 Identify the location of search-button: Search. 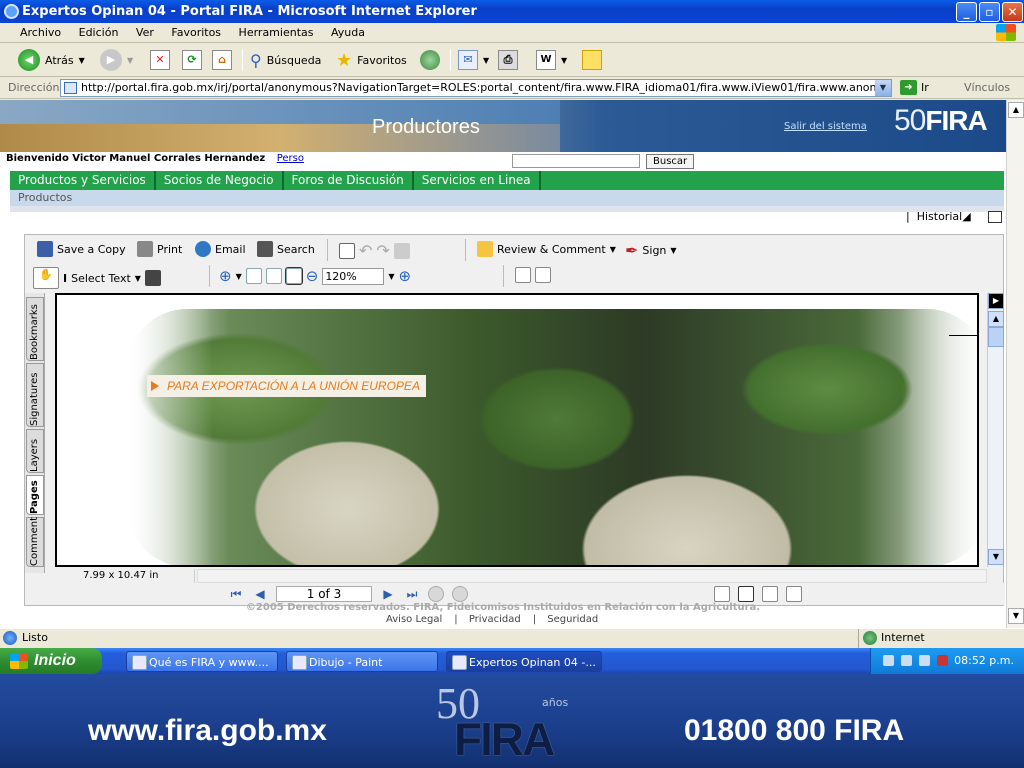
(296, 249).